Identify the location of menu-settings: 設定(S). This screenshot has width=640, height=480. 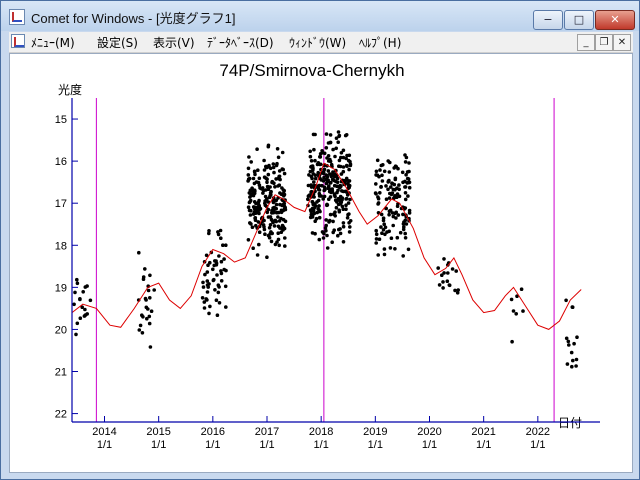
(117, 42).